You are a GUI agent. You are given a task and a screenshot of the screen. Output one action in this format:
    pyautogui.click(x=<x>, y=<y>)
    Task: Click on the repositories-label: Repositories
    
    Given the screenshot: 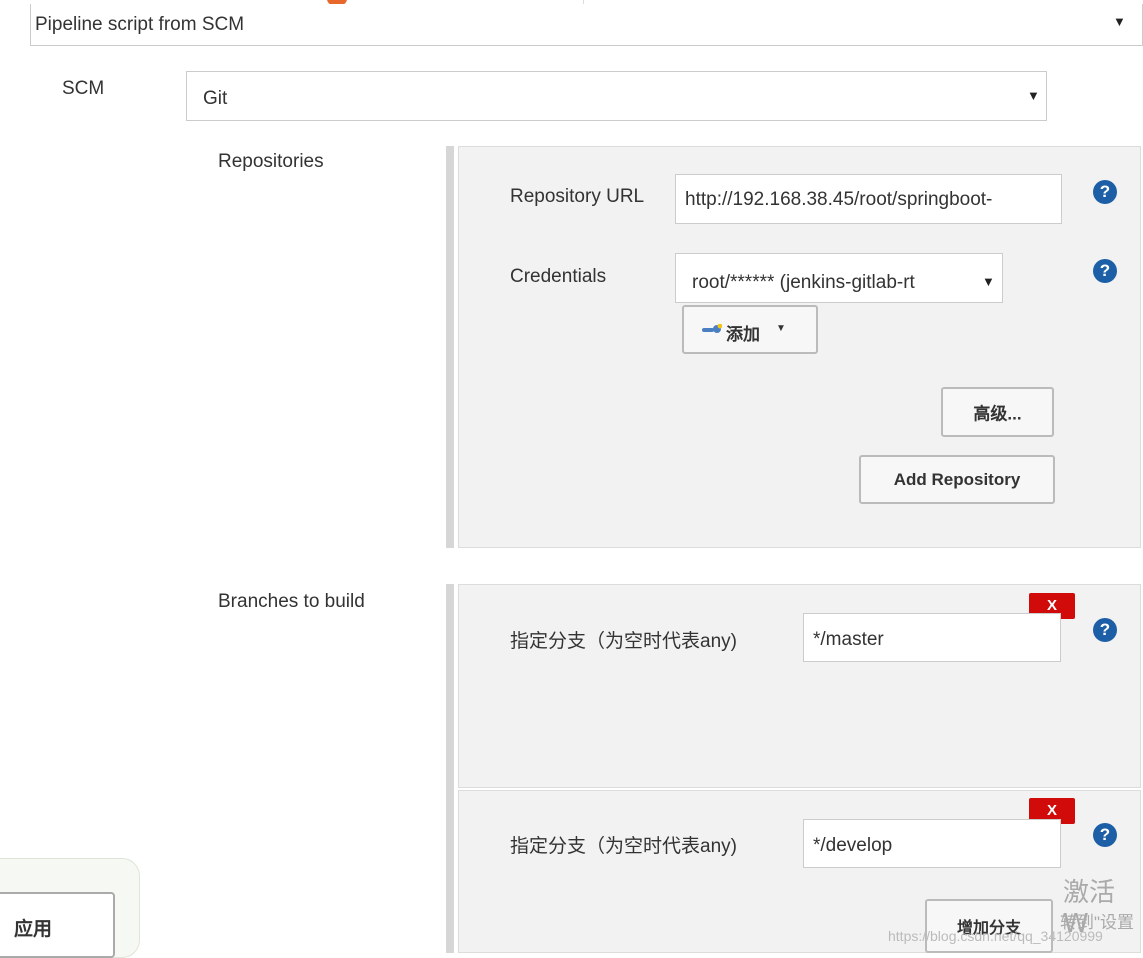 What is the action you would take?
    pyautogui.click(x=271, y=161)
    